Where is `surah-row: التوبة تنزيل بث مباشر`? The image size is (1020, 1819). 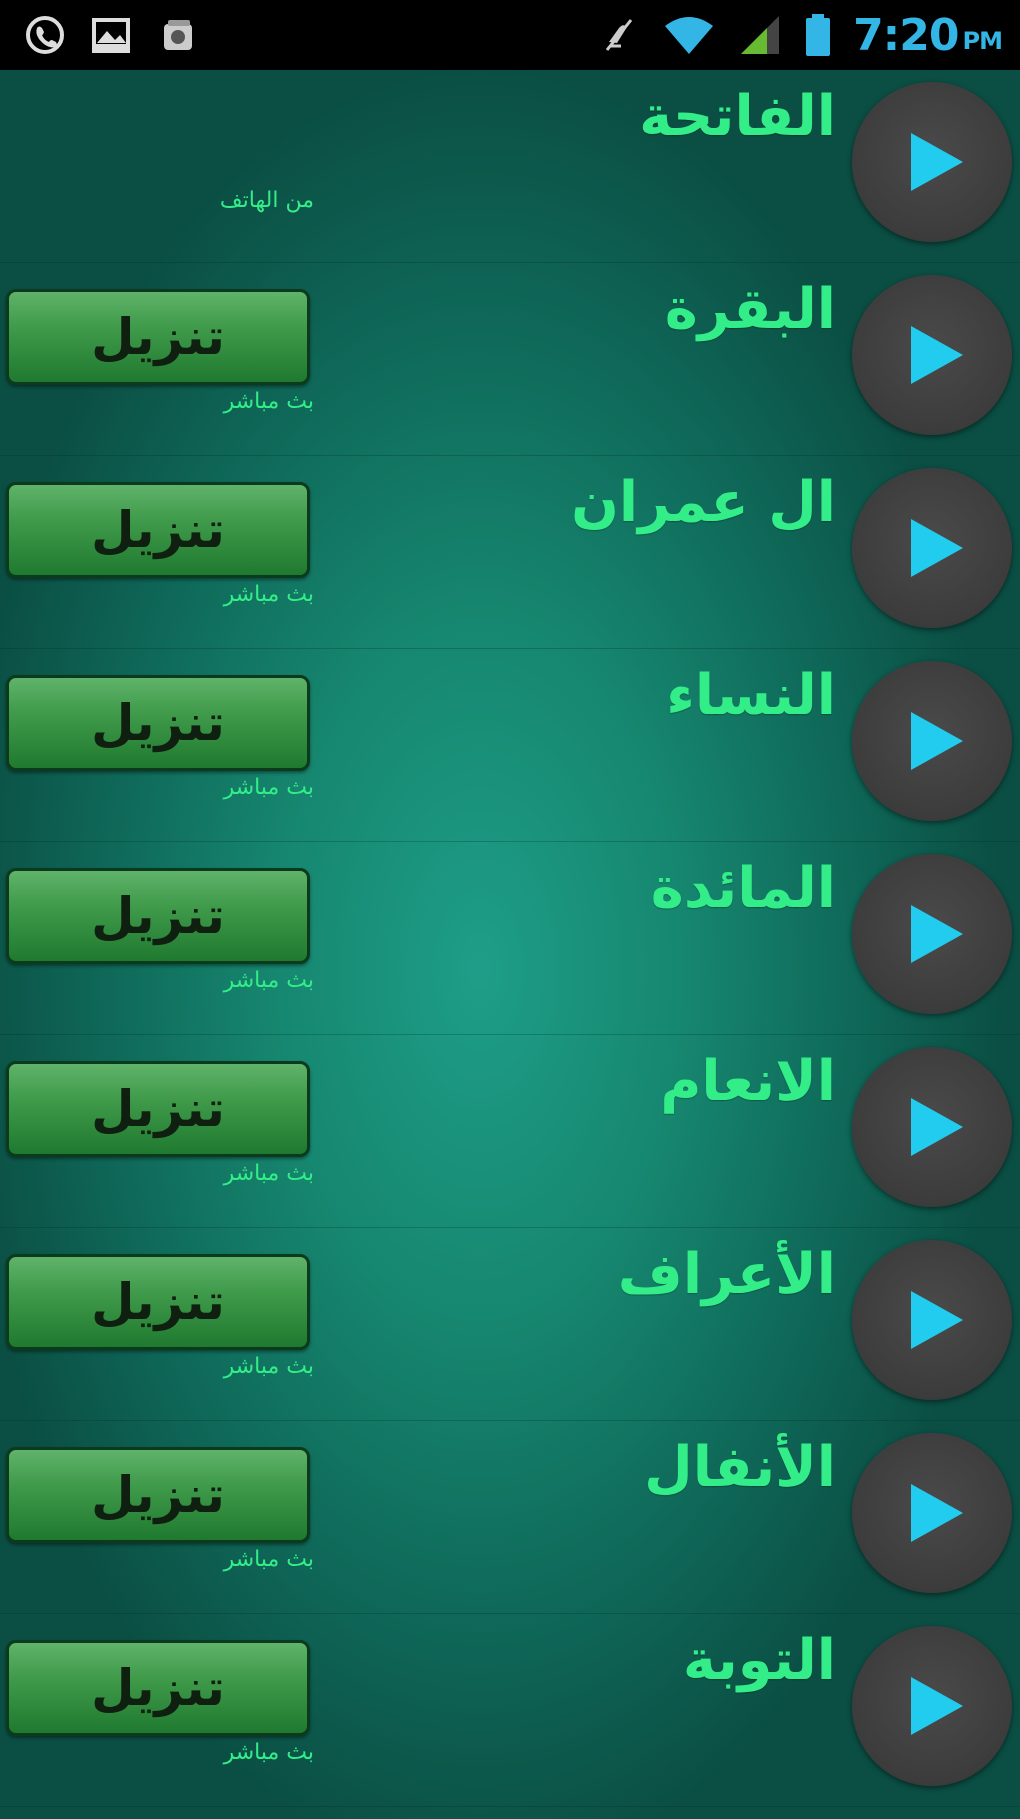 surah-row: التوبة تنزيل بث مباشر is located at coordinates (510, 1710).